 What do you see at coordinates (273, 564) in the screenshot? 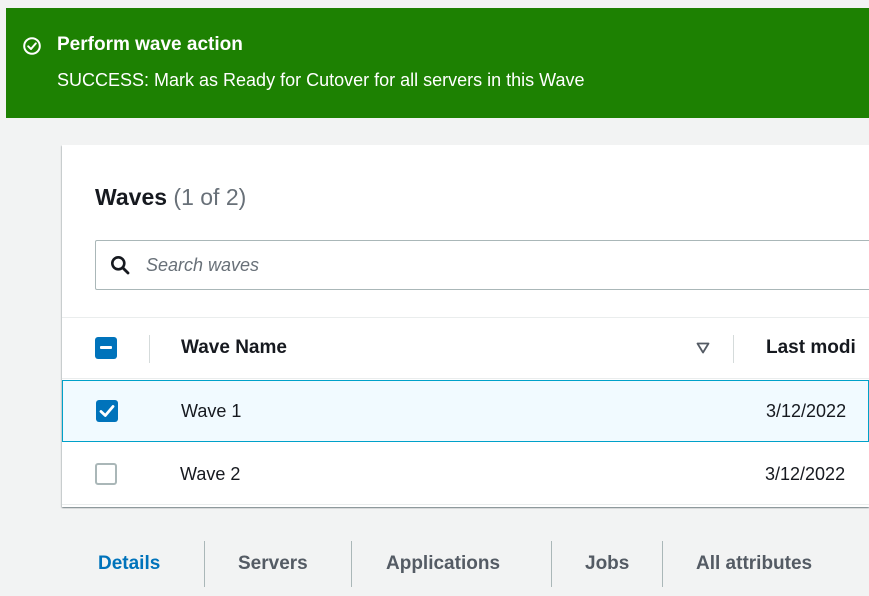
I see `tab-servers: Servers` at bounding box center [273, 564].